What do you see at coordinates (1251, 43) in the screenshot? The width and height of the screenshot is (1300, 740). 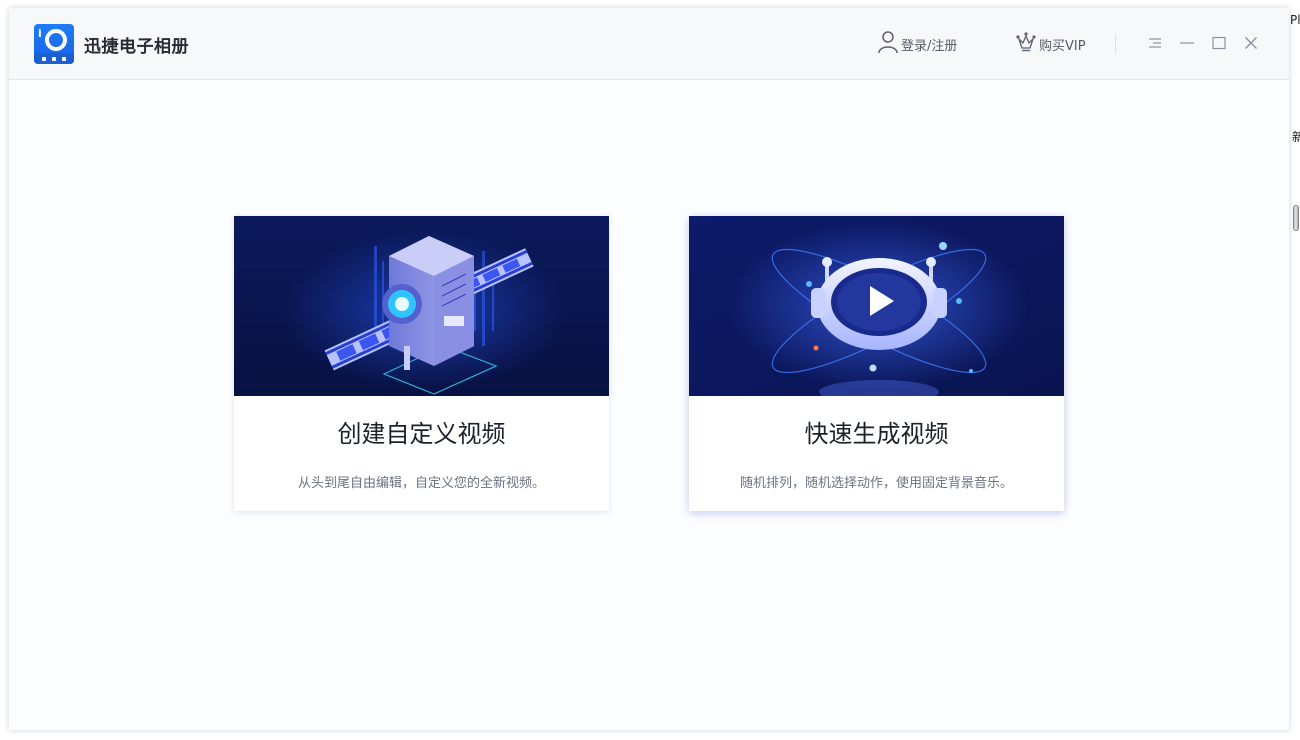 I see `close-icon` at bounding box center [1251, 43].